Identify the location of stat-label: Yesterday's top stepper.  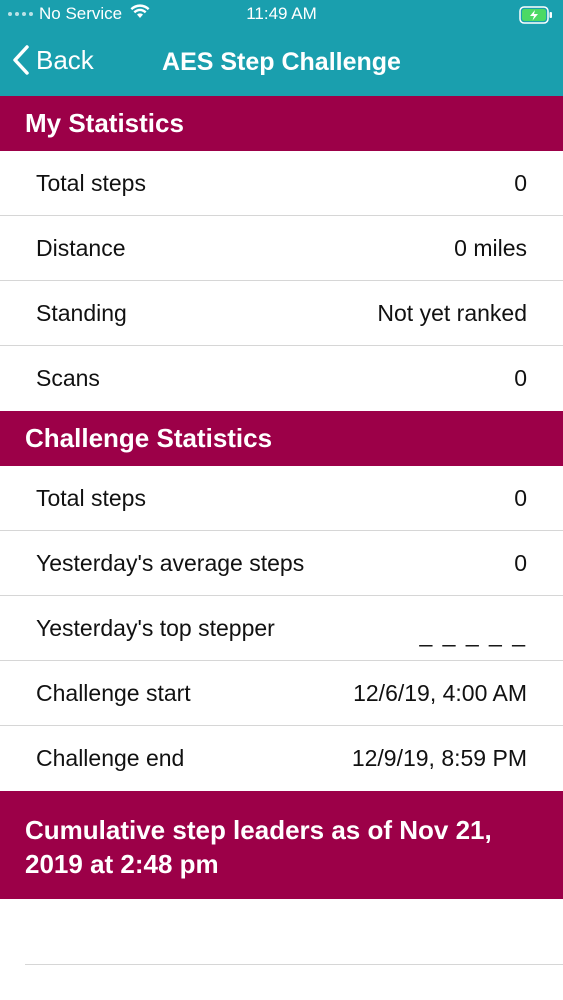
(155, 627).